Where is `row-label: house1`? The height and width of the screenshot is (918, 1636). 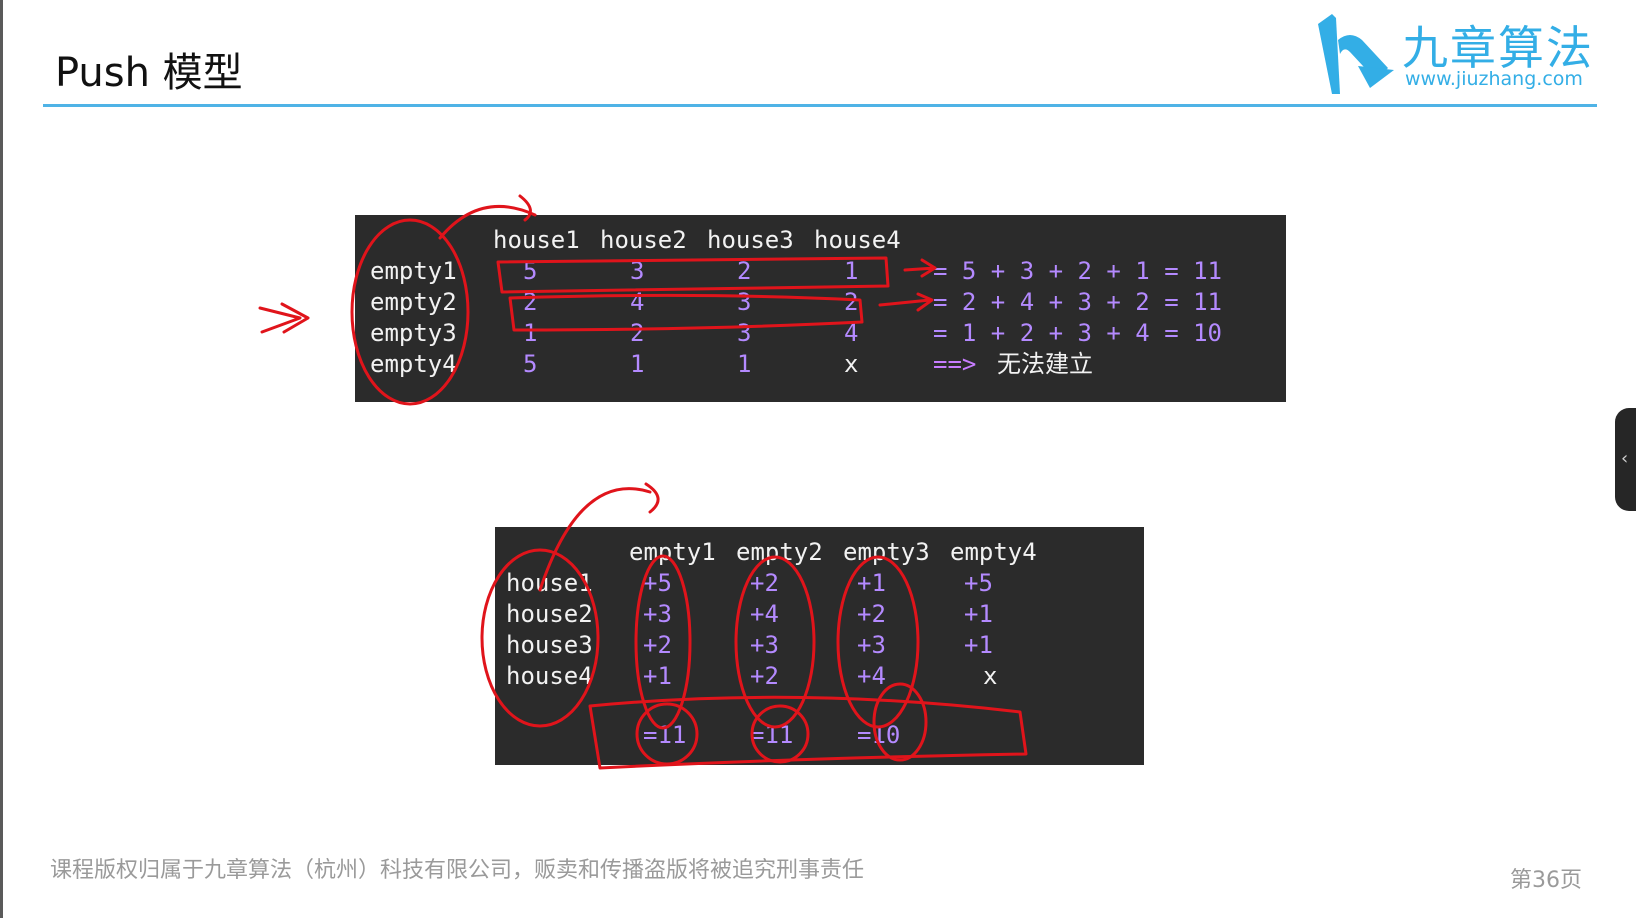
row-label: house1 is located at coordinates (549, 583).